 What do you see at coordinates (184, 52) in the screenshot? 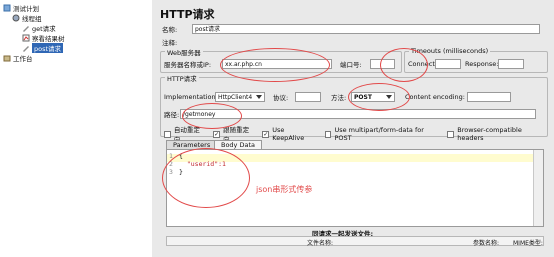
I see `web-server-group-title: Web服务器` at bounding box center [184, 52].